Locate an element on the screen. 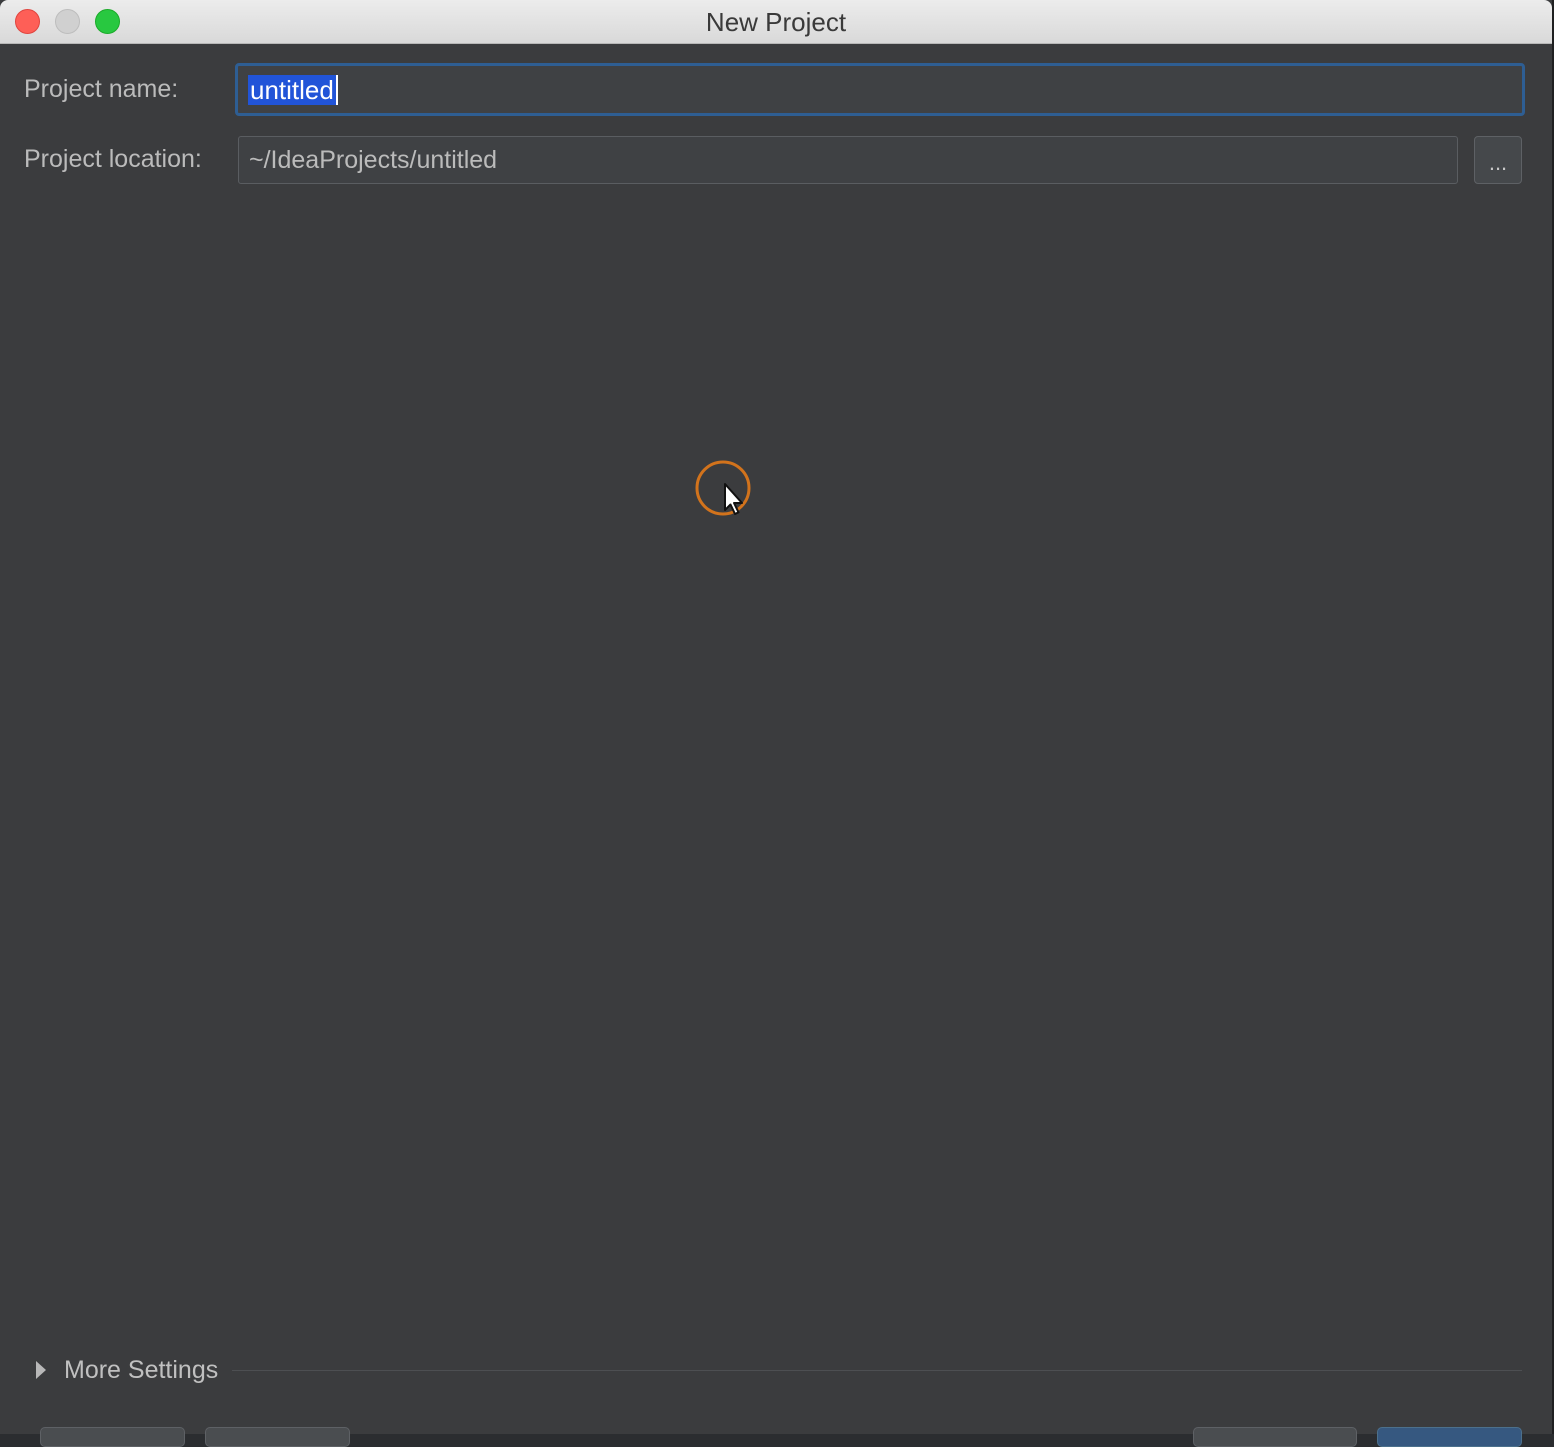  project-location-input: ~/IdeaProjects/untitled is located at coordinates (848, 160).